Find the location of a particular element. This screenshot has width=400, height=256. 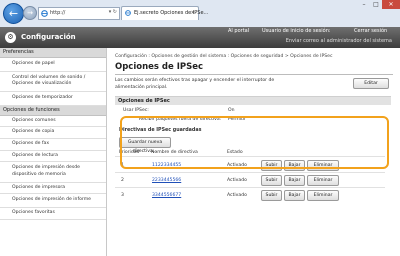

browser-tab: Ej.secreto Opciones de IPSe... ✕ is located at coordinates (164, 13).